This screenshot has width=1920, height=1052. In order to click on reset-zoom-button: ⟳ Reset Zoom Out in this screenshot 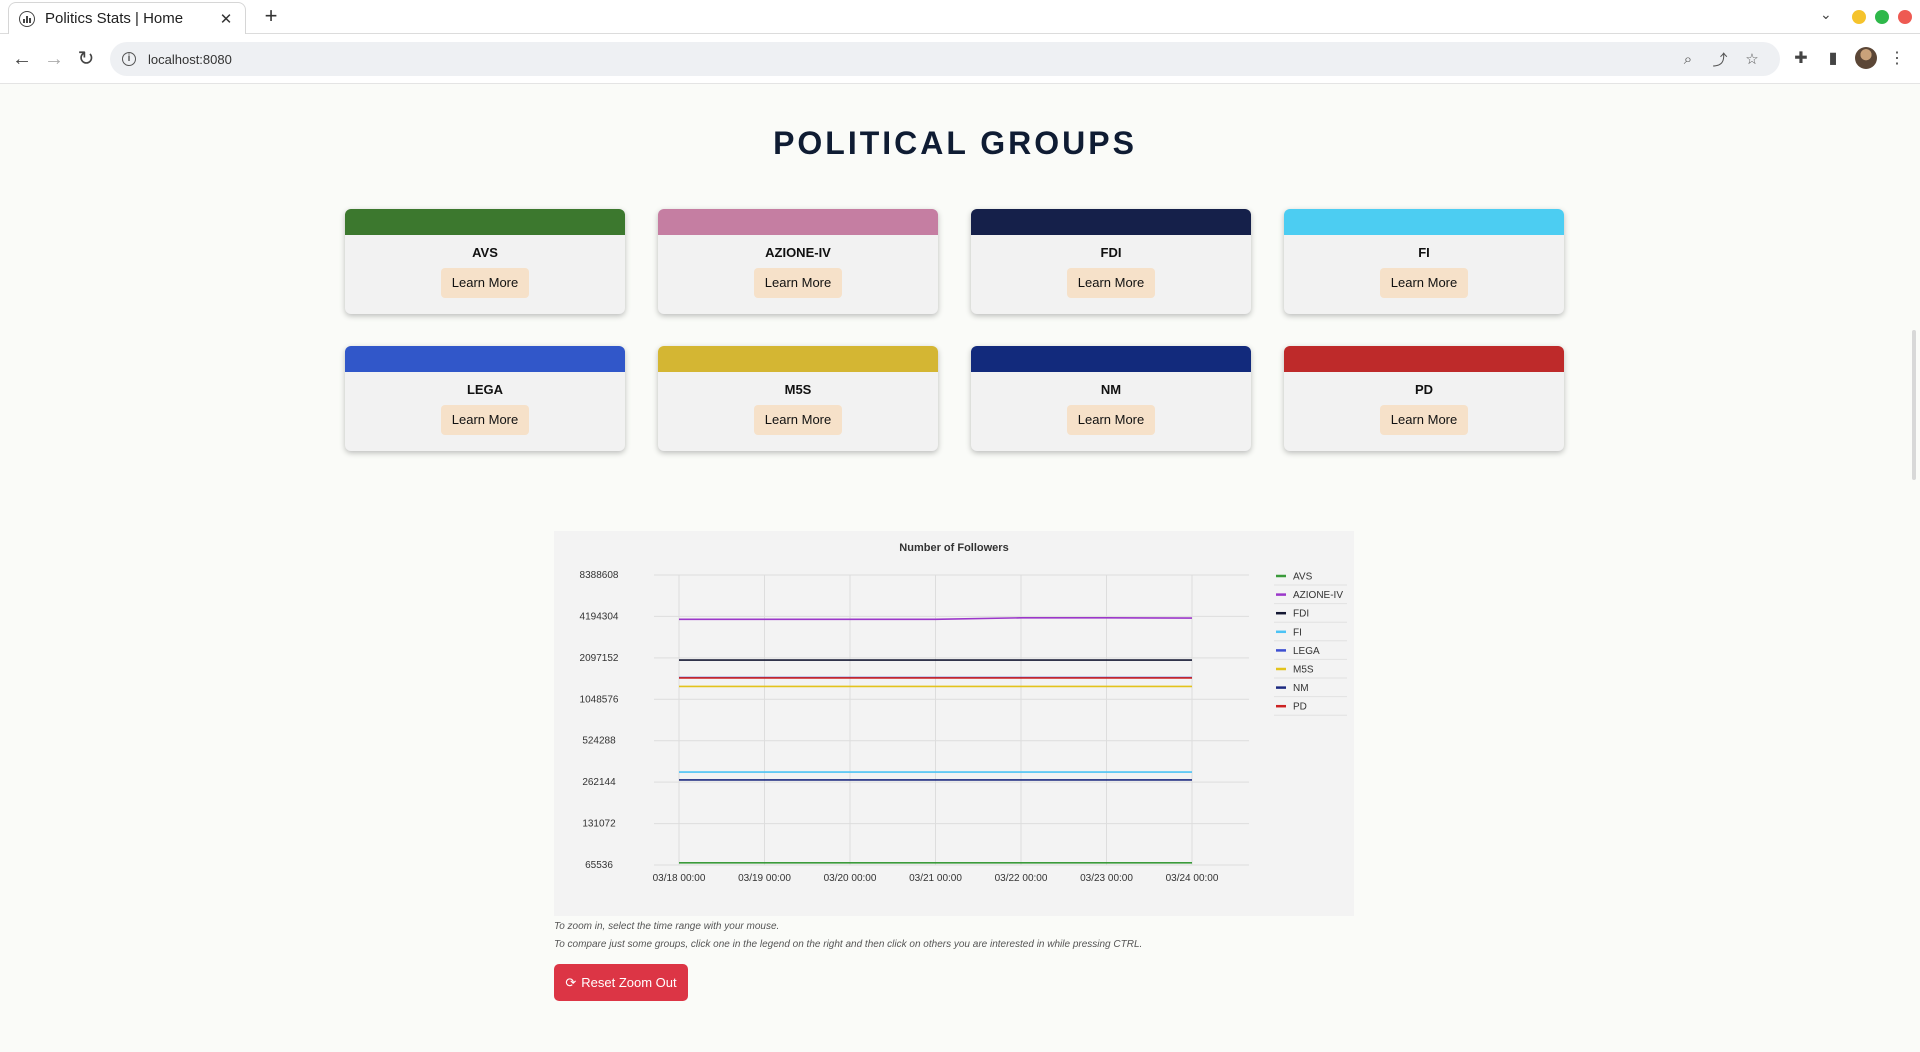, I will do `click(621, 982)`.